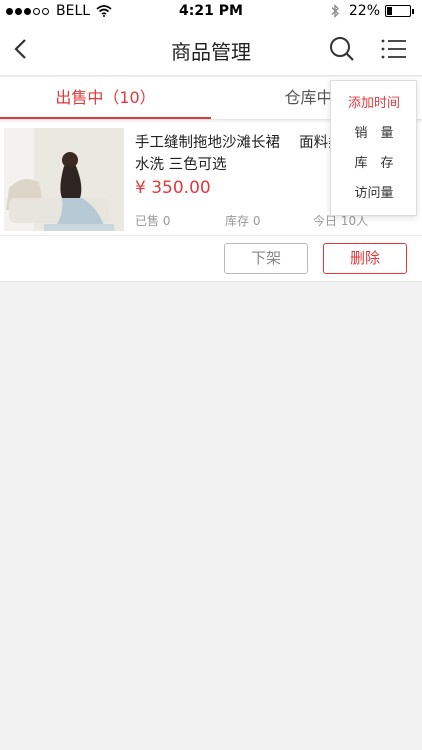  Describe the element at coordinates (335, 11) in the screenshot. I see `bluetooth-icon` at that location.